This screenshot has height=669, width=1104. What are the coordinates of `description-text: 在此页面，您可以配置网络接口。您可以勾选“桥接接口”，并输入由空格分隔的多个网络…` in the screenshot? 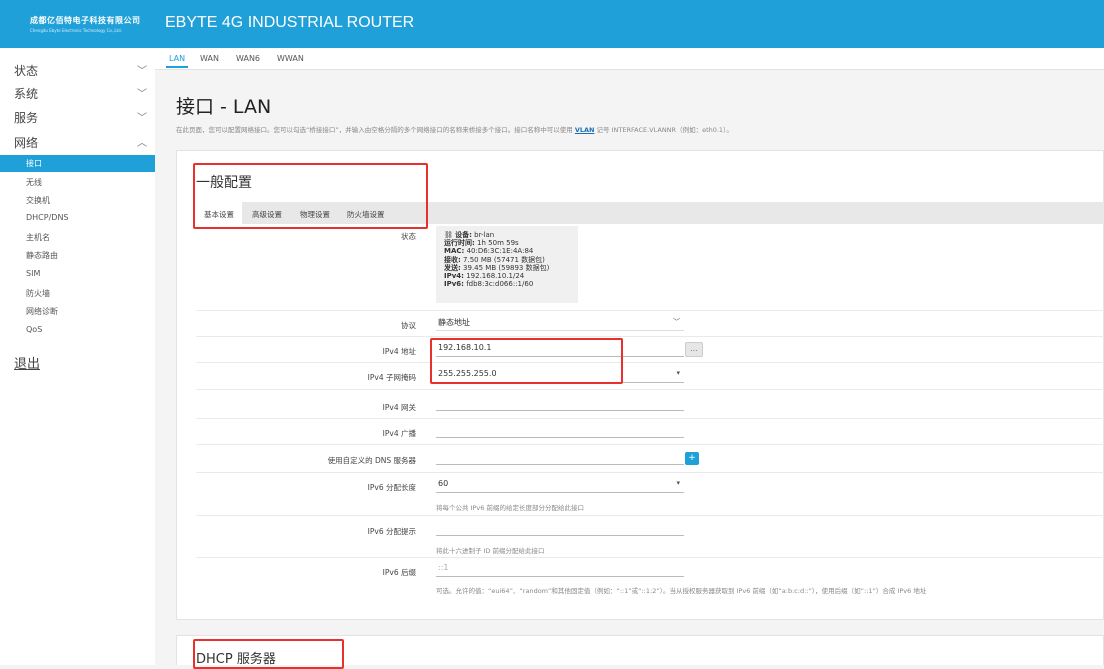 It's located at (375, 130).